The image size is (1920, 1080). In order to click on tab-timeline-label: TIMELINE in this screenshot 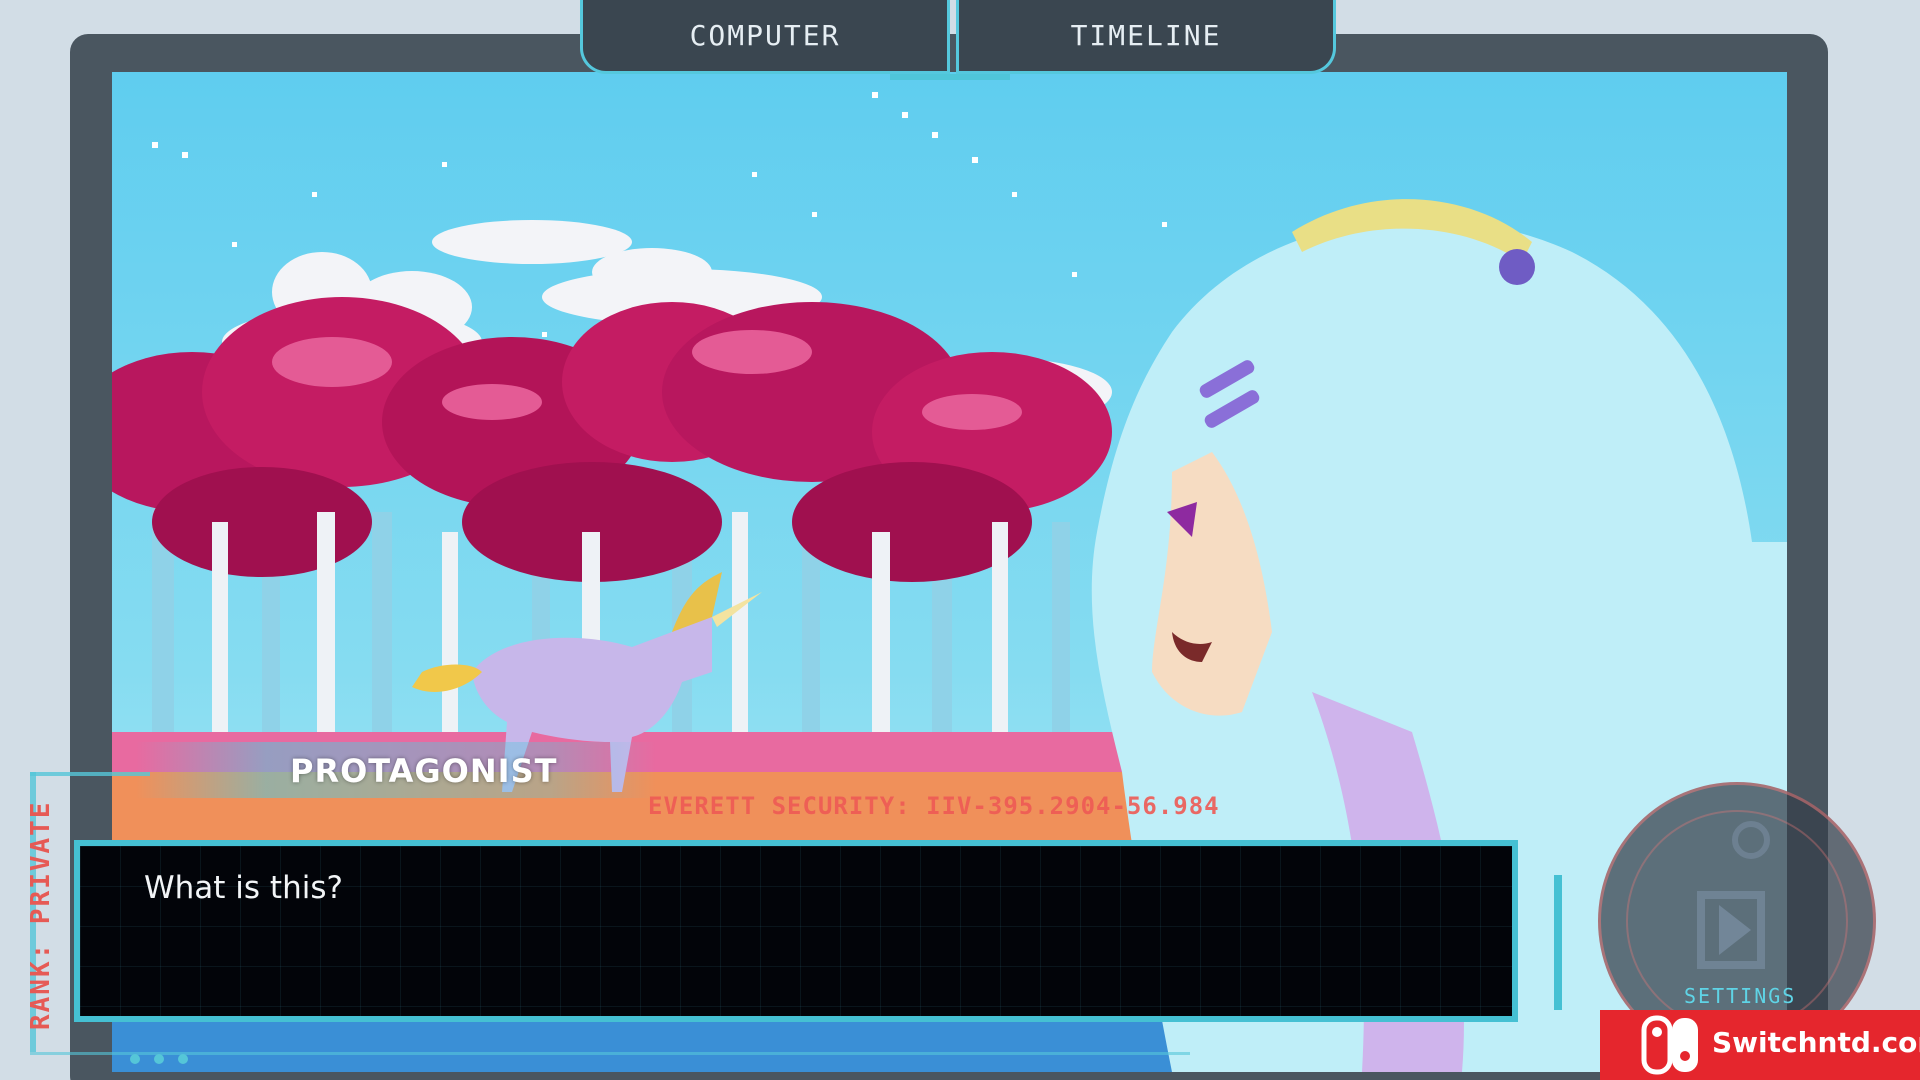, I will do `click(1146, 35)`.